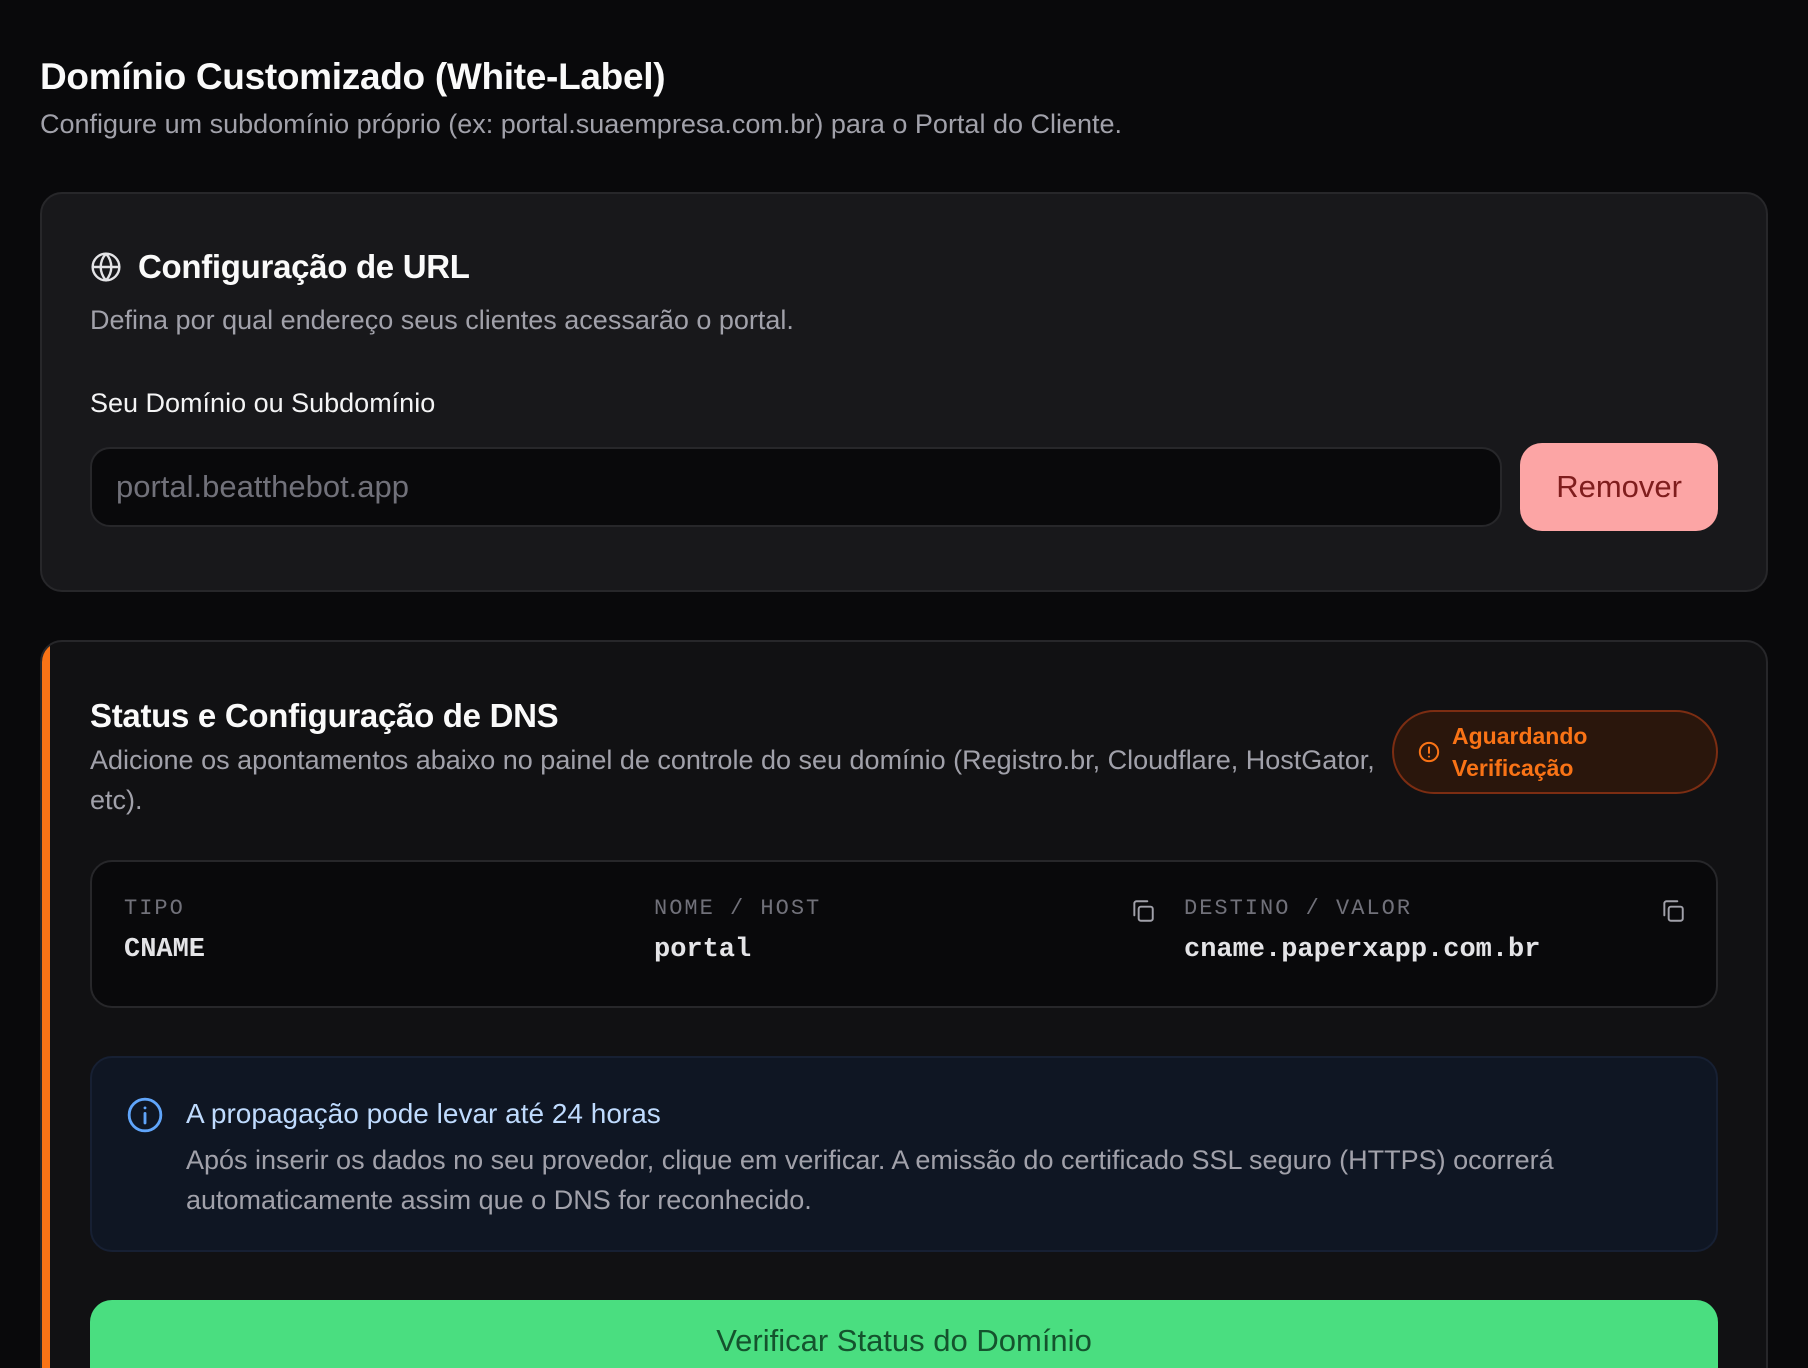  What do you see at coordinates (324, 715) in the screenshot?
I see `dns-card-title: Status e Configuração de DNS` at bounding box center [324, 715].